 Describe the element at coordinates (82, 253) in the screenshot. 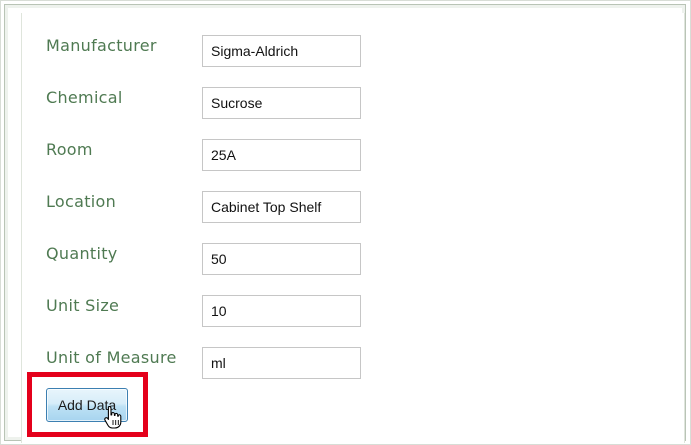

I see `quantity-label: Quantity` at that location.